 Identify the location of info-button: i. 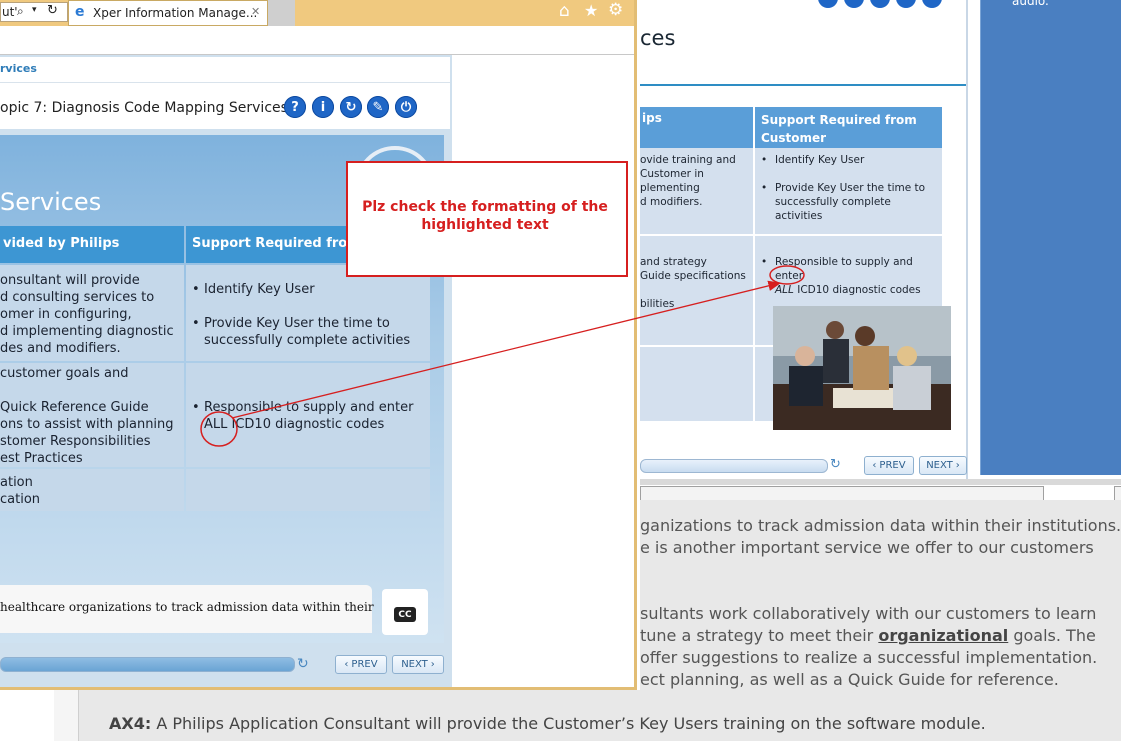
(323, 107).